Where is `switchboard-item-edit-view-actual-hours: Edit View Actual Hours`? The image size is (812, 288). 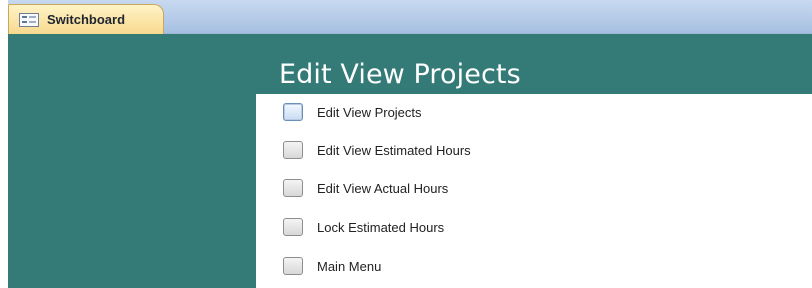 switchboard-item-edit-view-actual-hours: Edit View Actual Hours is located at coordinates (365, 188).